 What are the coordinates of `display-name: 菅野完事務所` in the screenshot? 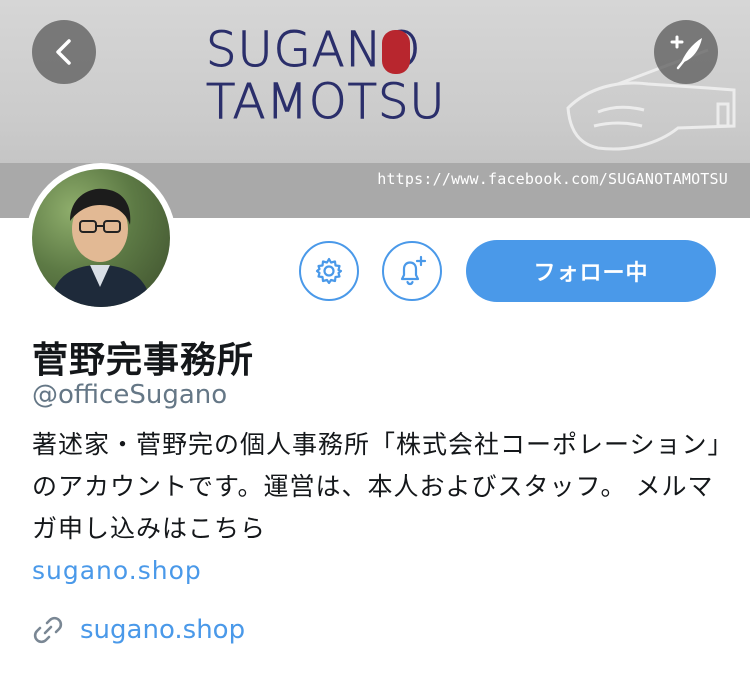 It's located at (143, 360).